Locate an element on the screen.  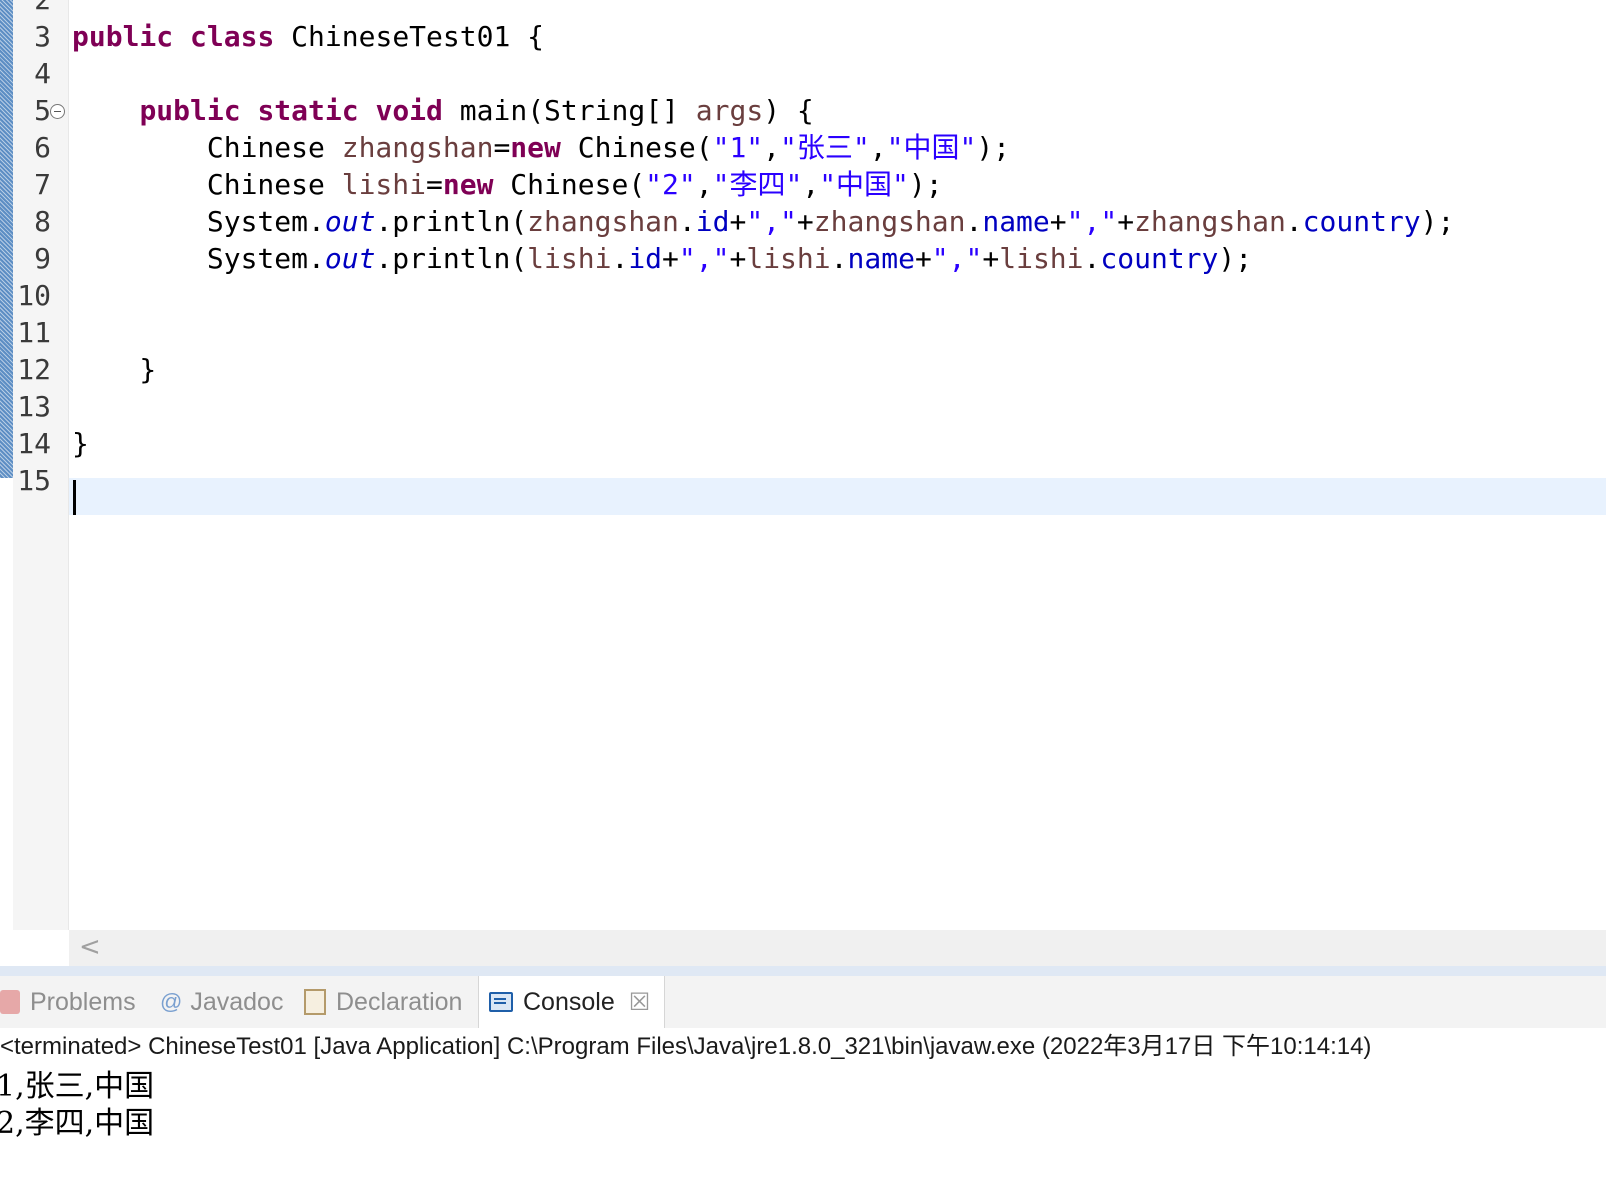
panel-tab-bar: Problems @ Javadoc Declaration Console ☒ is located at coordinates (803, 1002).